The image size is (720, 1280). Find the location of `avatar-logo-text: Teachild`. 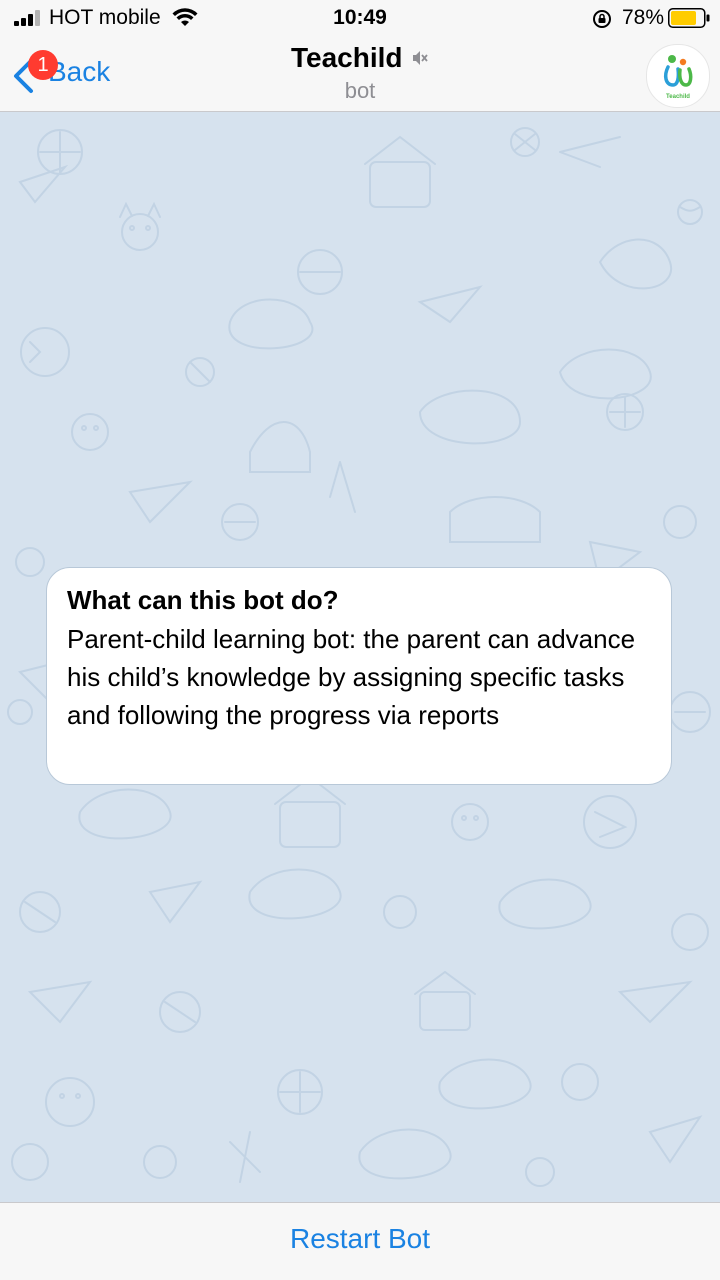

avatar-logo-text: Teachild is located at coordinates (678, 97).